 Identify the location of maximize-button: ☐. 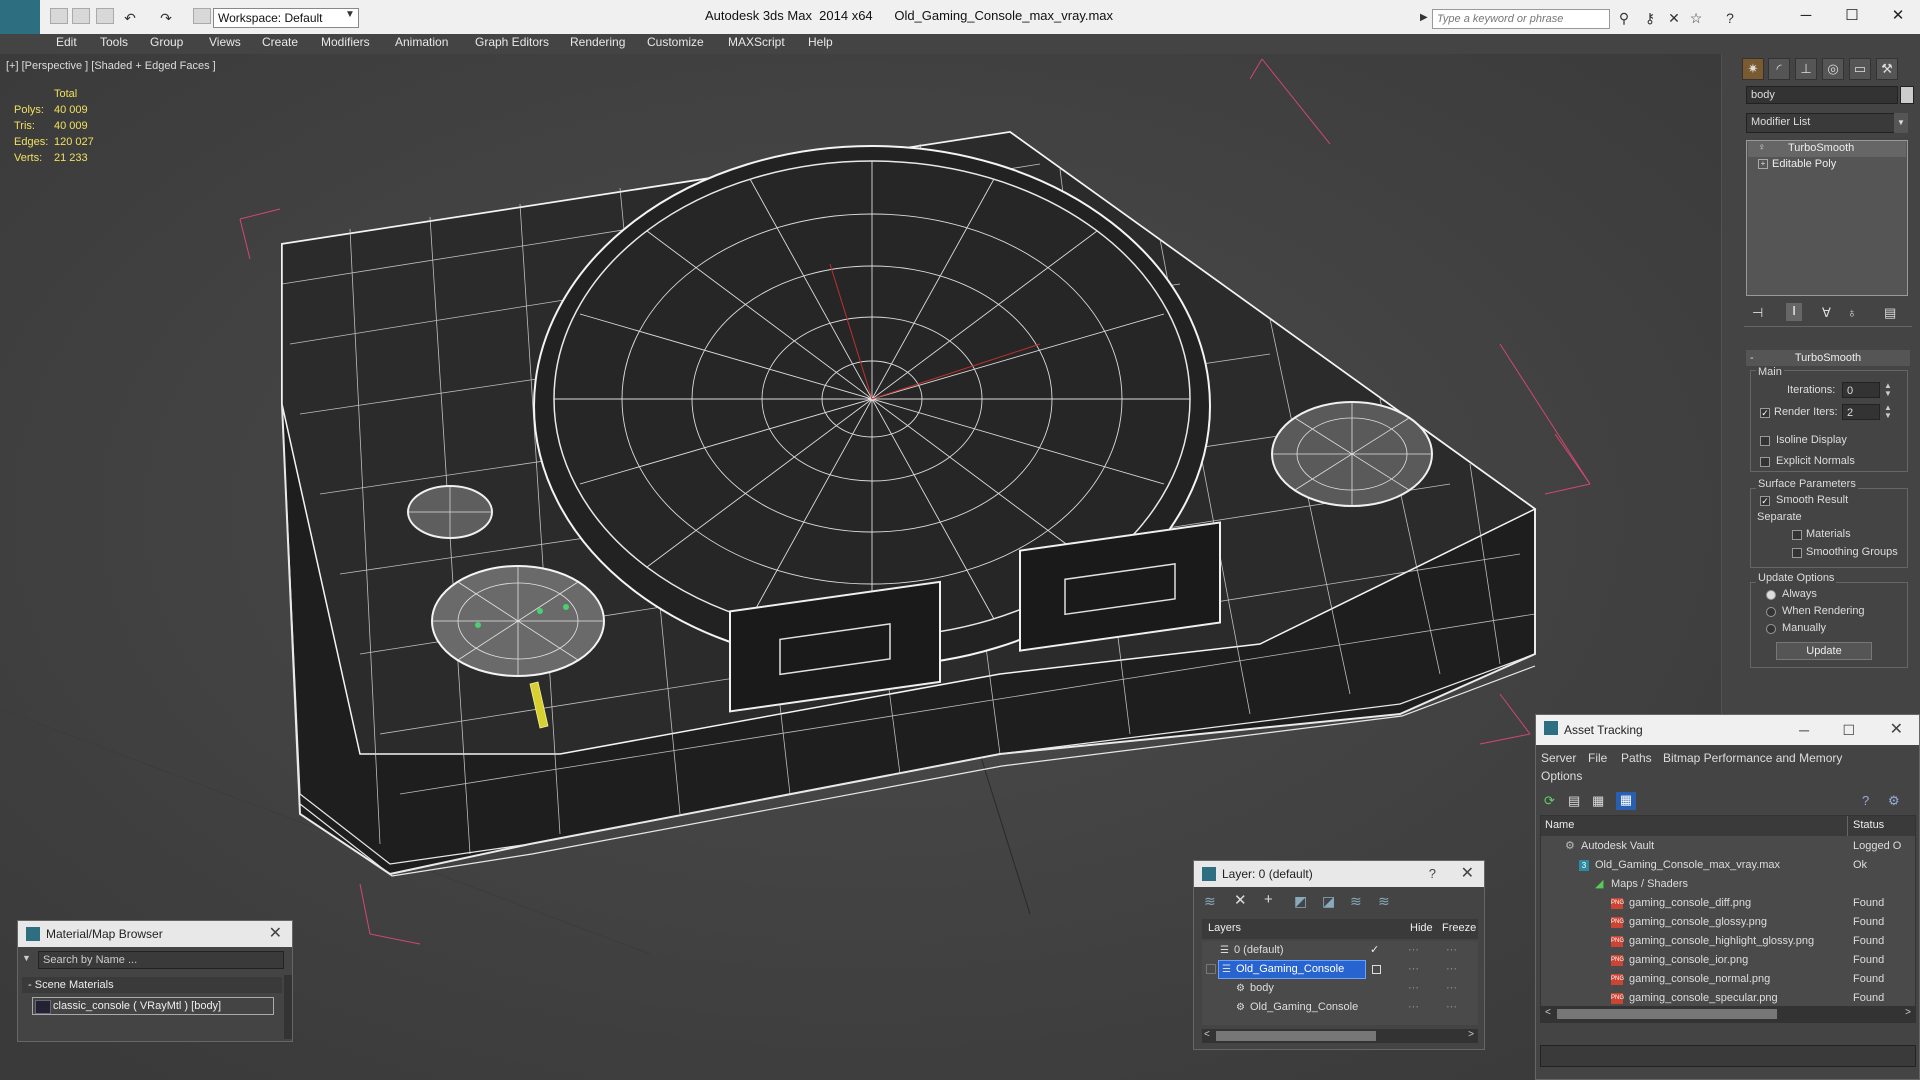
(1852, 16).